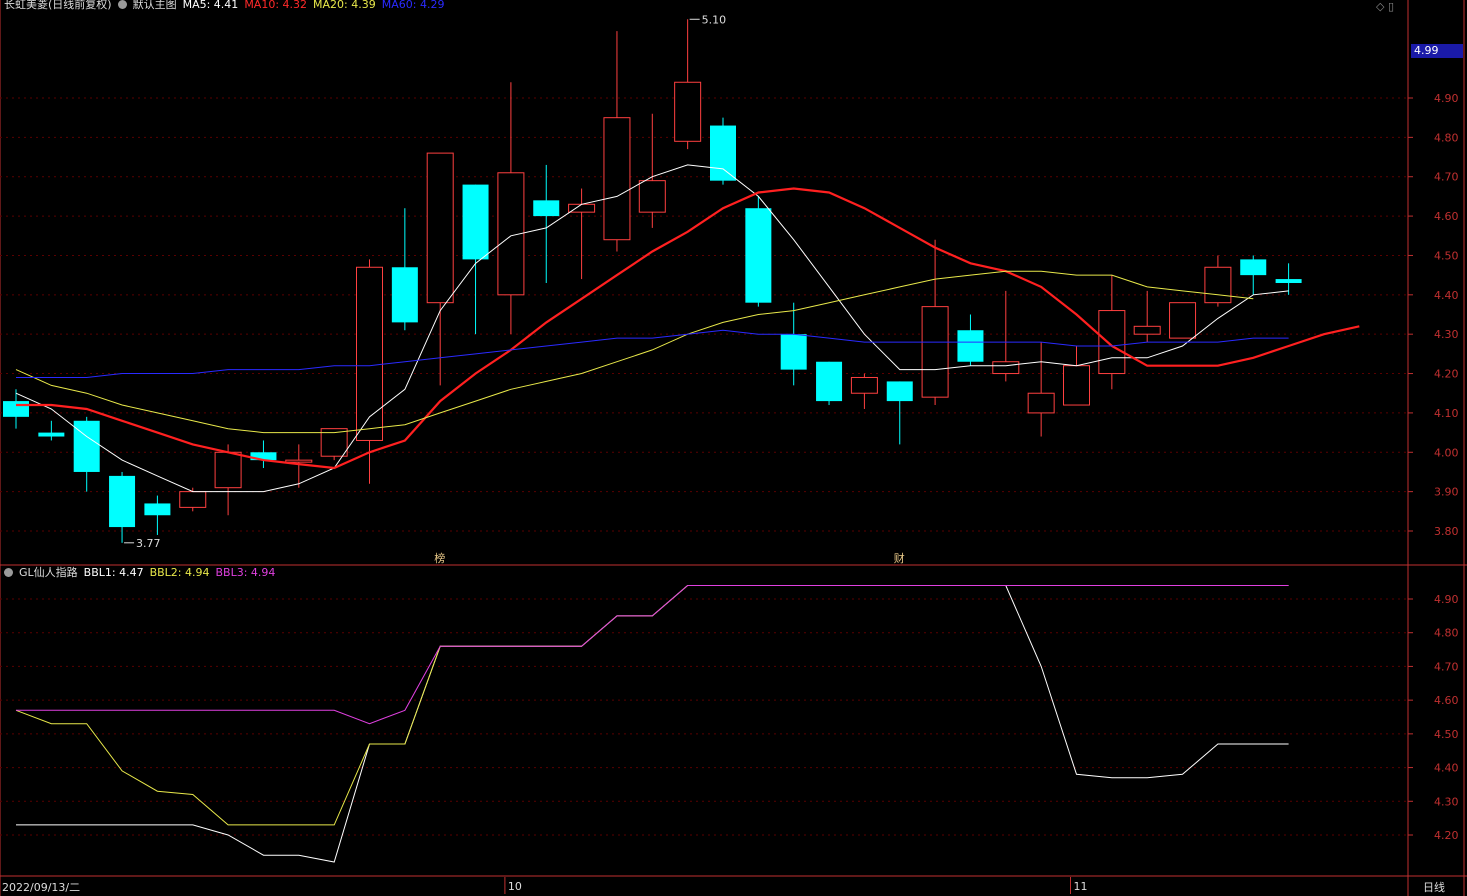 The height and width of the screenshot is (896, 1467). Describe the element at coordinates (515, 886) in the screenshot. I see `date-tick-label: 10` at that location.